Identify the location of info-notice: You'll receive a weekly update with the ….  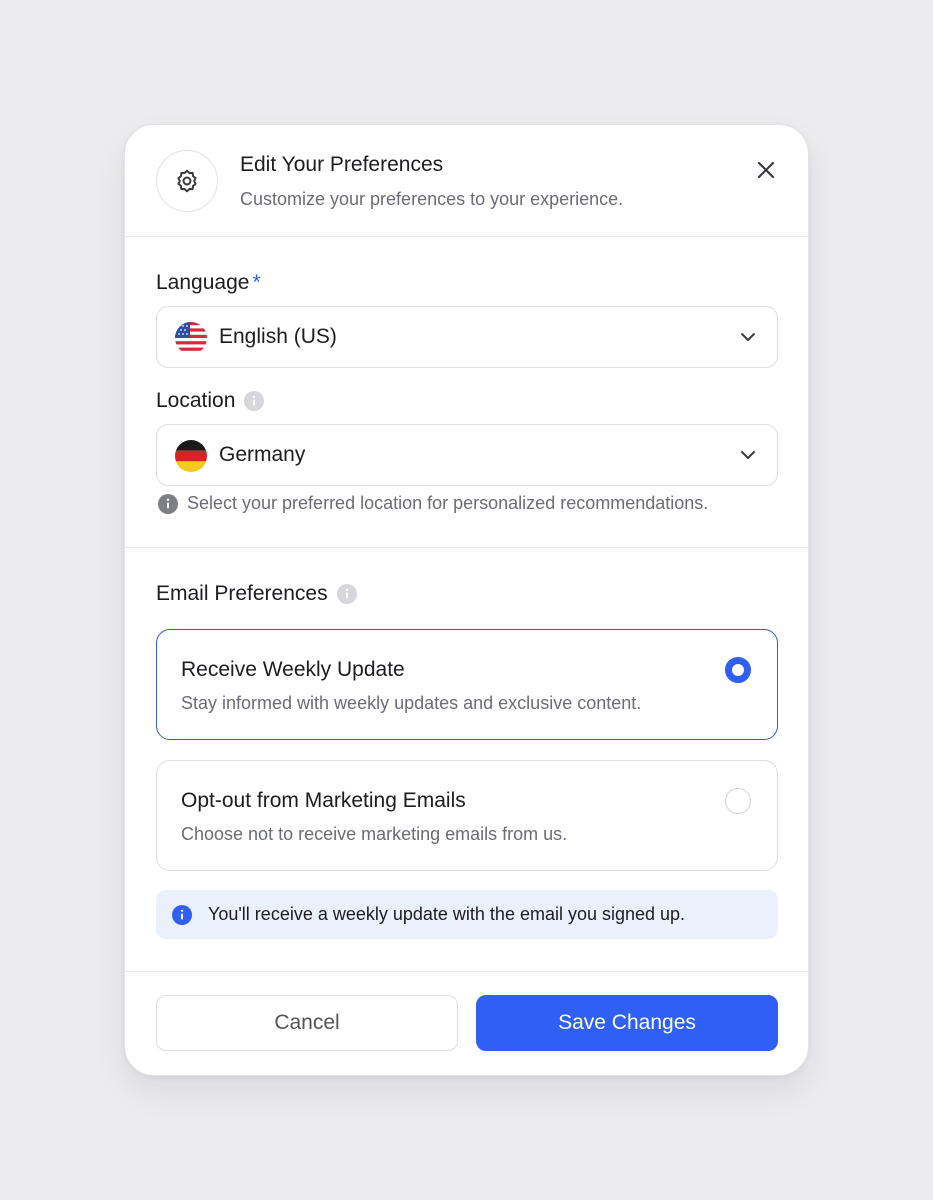
(467, 914).